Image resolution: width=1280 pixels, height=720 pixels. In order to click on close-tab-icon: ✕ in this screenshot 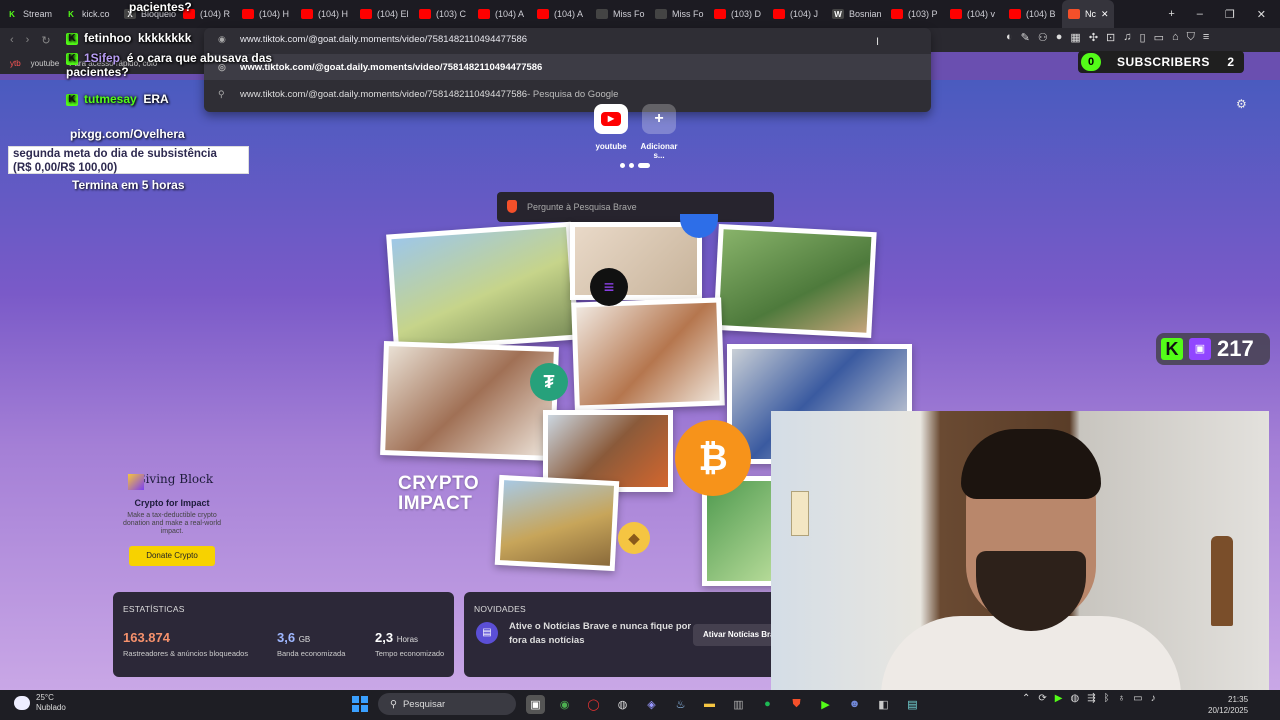, I will do `click(1105, 14)`.